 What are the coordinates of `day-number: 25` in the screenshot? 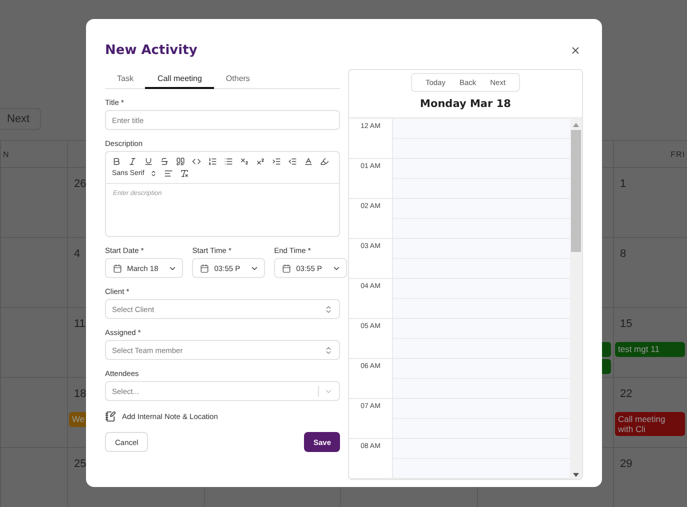 It's located at (80, 465).